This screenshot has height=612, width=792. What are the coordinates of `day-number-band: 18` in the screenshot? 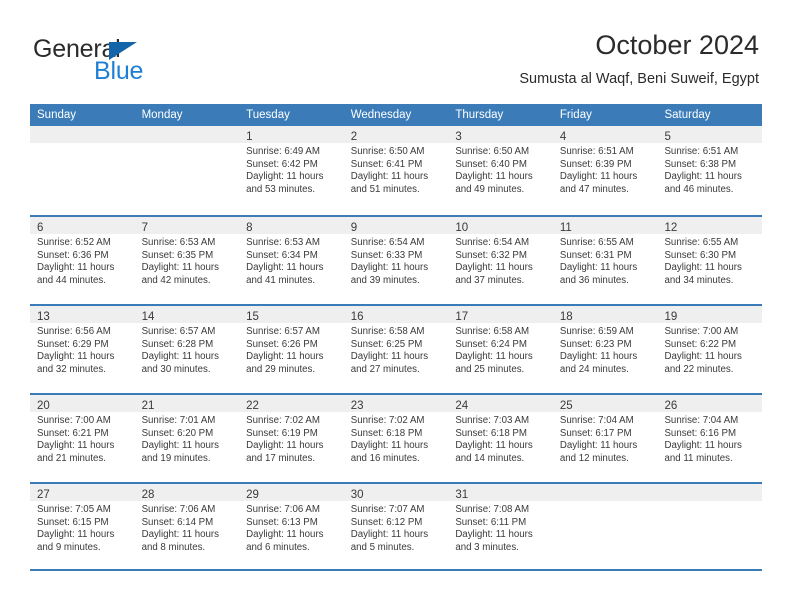 It's located at (605, 314).